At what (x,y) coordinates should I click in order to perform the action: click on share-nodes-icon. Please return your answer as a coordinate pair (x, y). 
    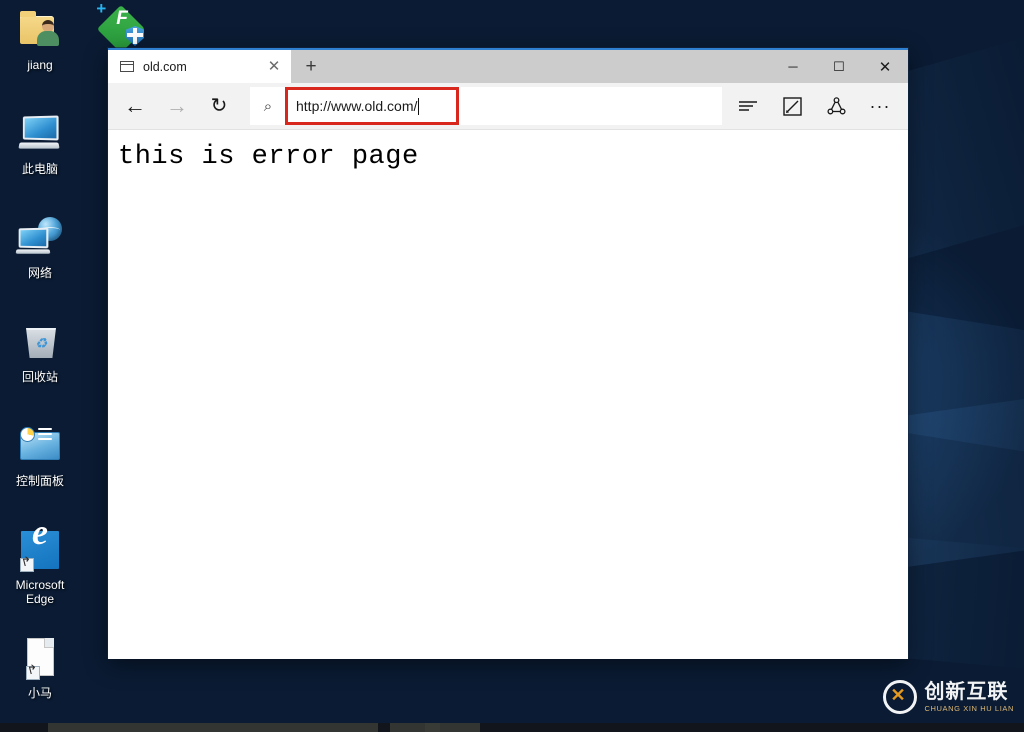
    Looking at the image, I should click on (836, 105).